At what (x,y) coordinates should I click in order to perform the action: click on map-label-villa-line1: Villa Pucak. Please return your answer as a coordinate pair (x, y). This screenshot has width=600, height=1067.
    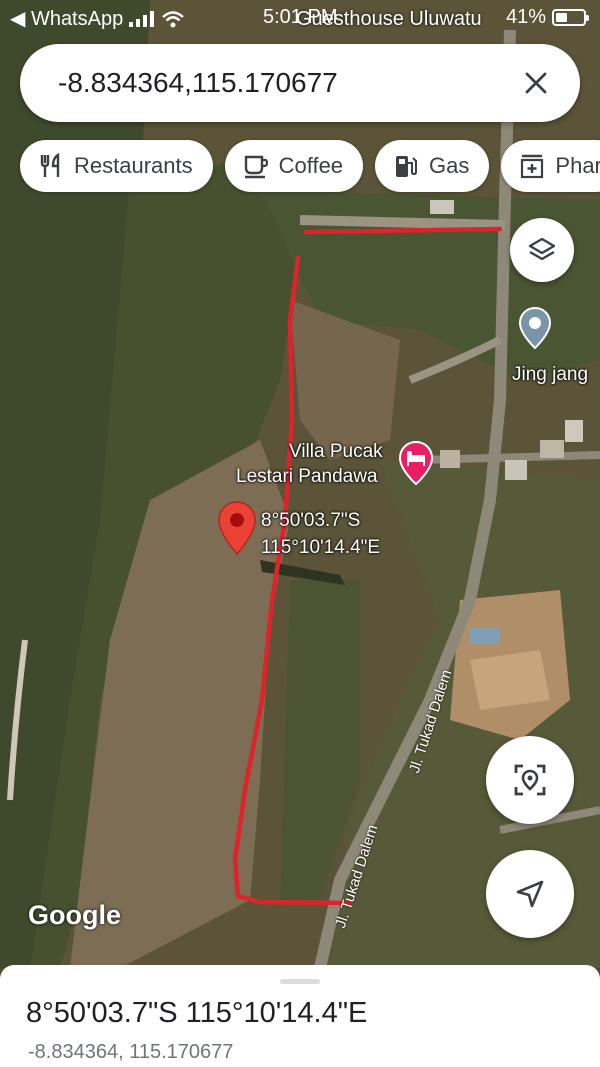
    Looking at the image, I should click on (336, 452).